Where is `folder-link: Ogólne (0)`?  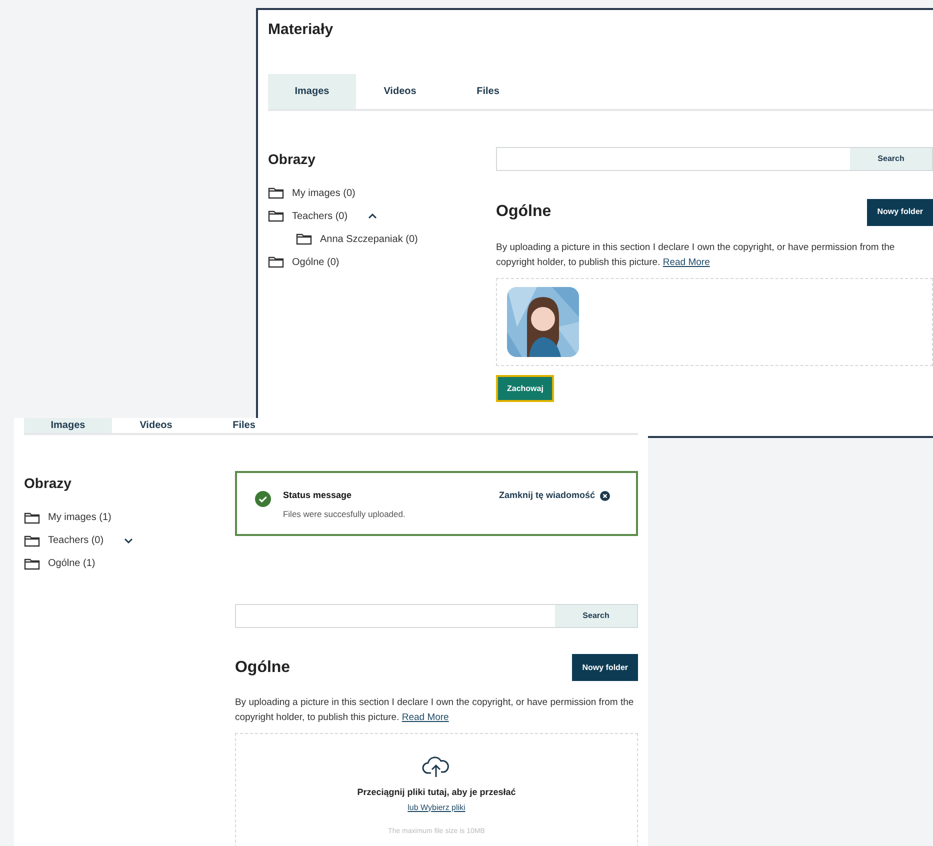
folder-link: Ogólne (0) is located at coordinates (316, 262).